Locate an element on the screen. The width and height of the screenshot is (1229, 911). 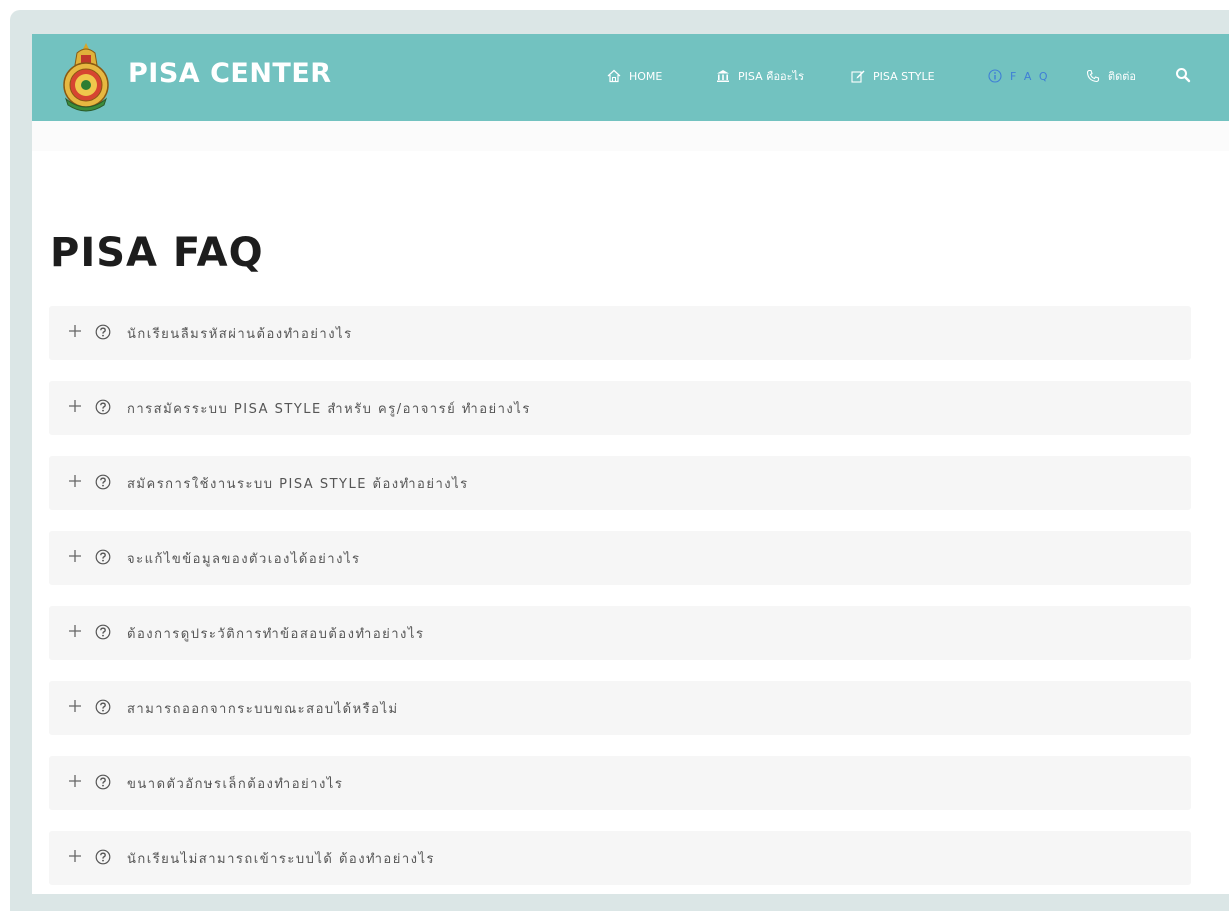
faq-question: นักเรียนลืมรหัสผ่านต้องทำอย่างไร is located at coordinates (240, 333).